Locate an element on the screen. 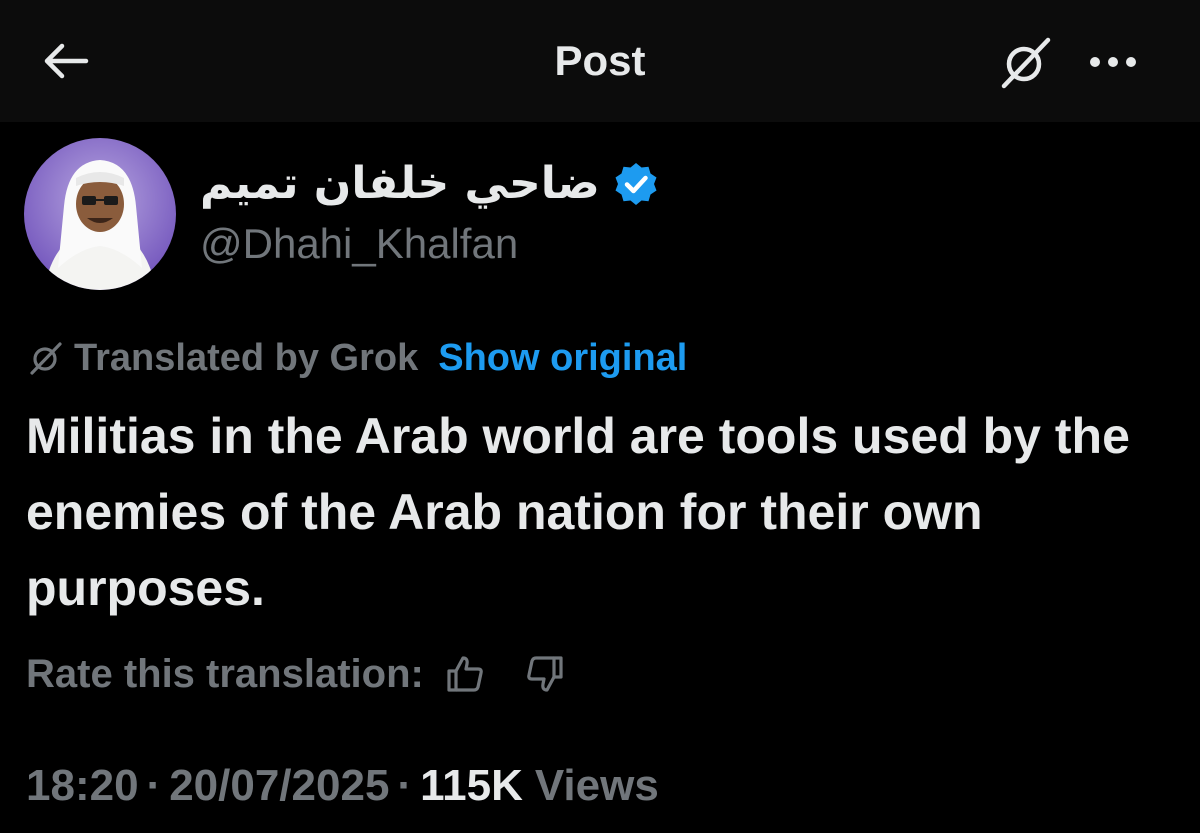 This screenshot has height=833, width=1200. thumbs-down-icon is located at coordinates (545, 674).